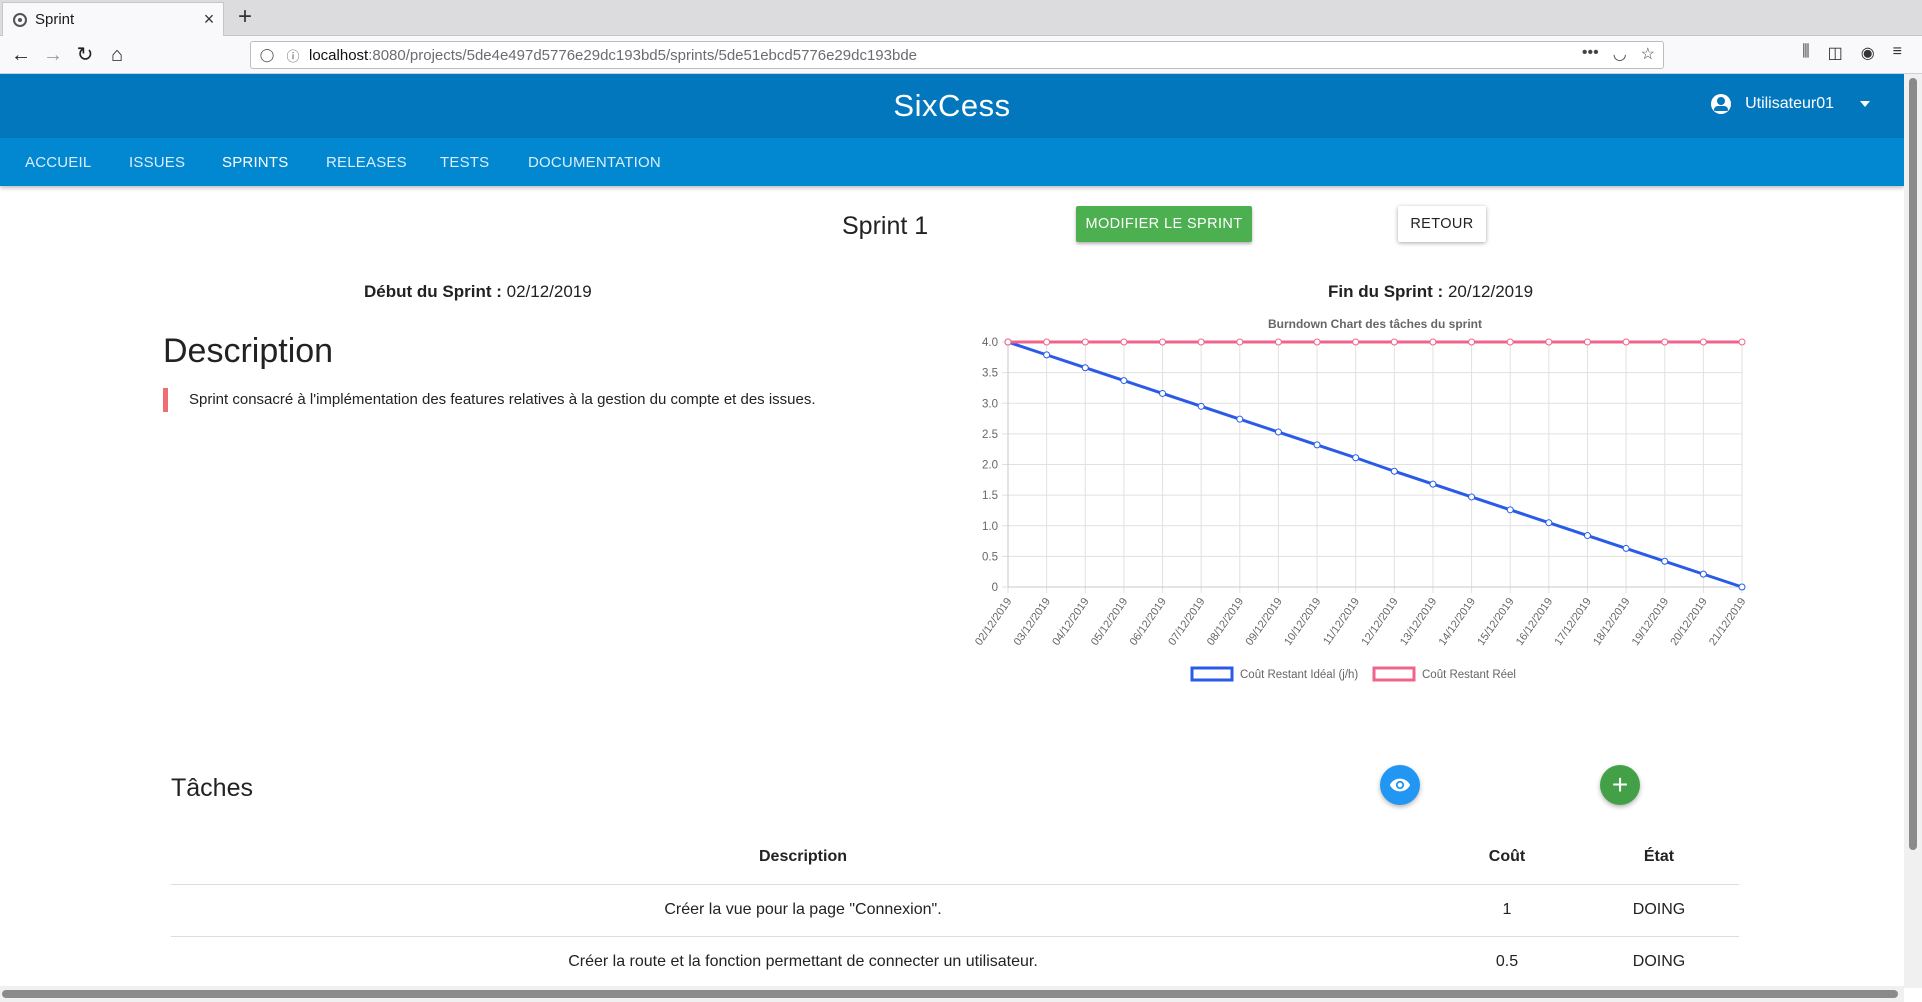 The image size is (1922, 1002). I want to click on page-actions-icon: •••, so click(1590, 54).